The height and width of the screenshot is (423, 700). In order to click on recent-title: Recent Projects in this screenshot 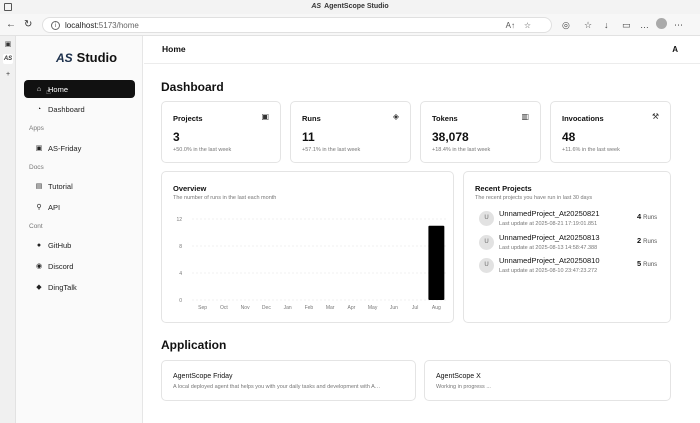, I will do `click(503, 188)`.